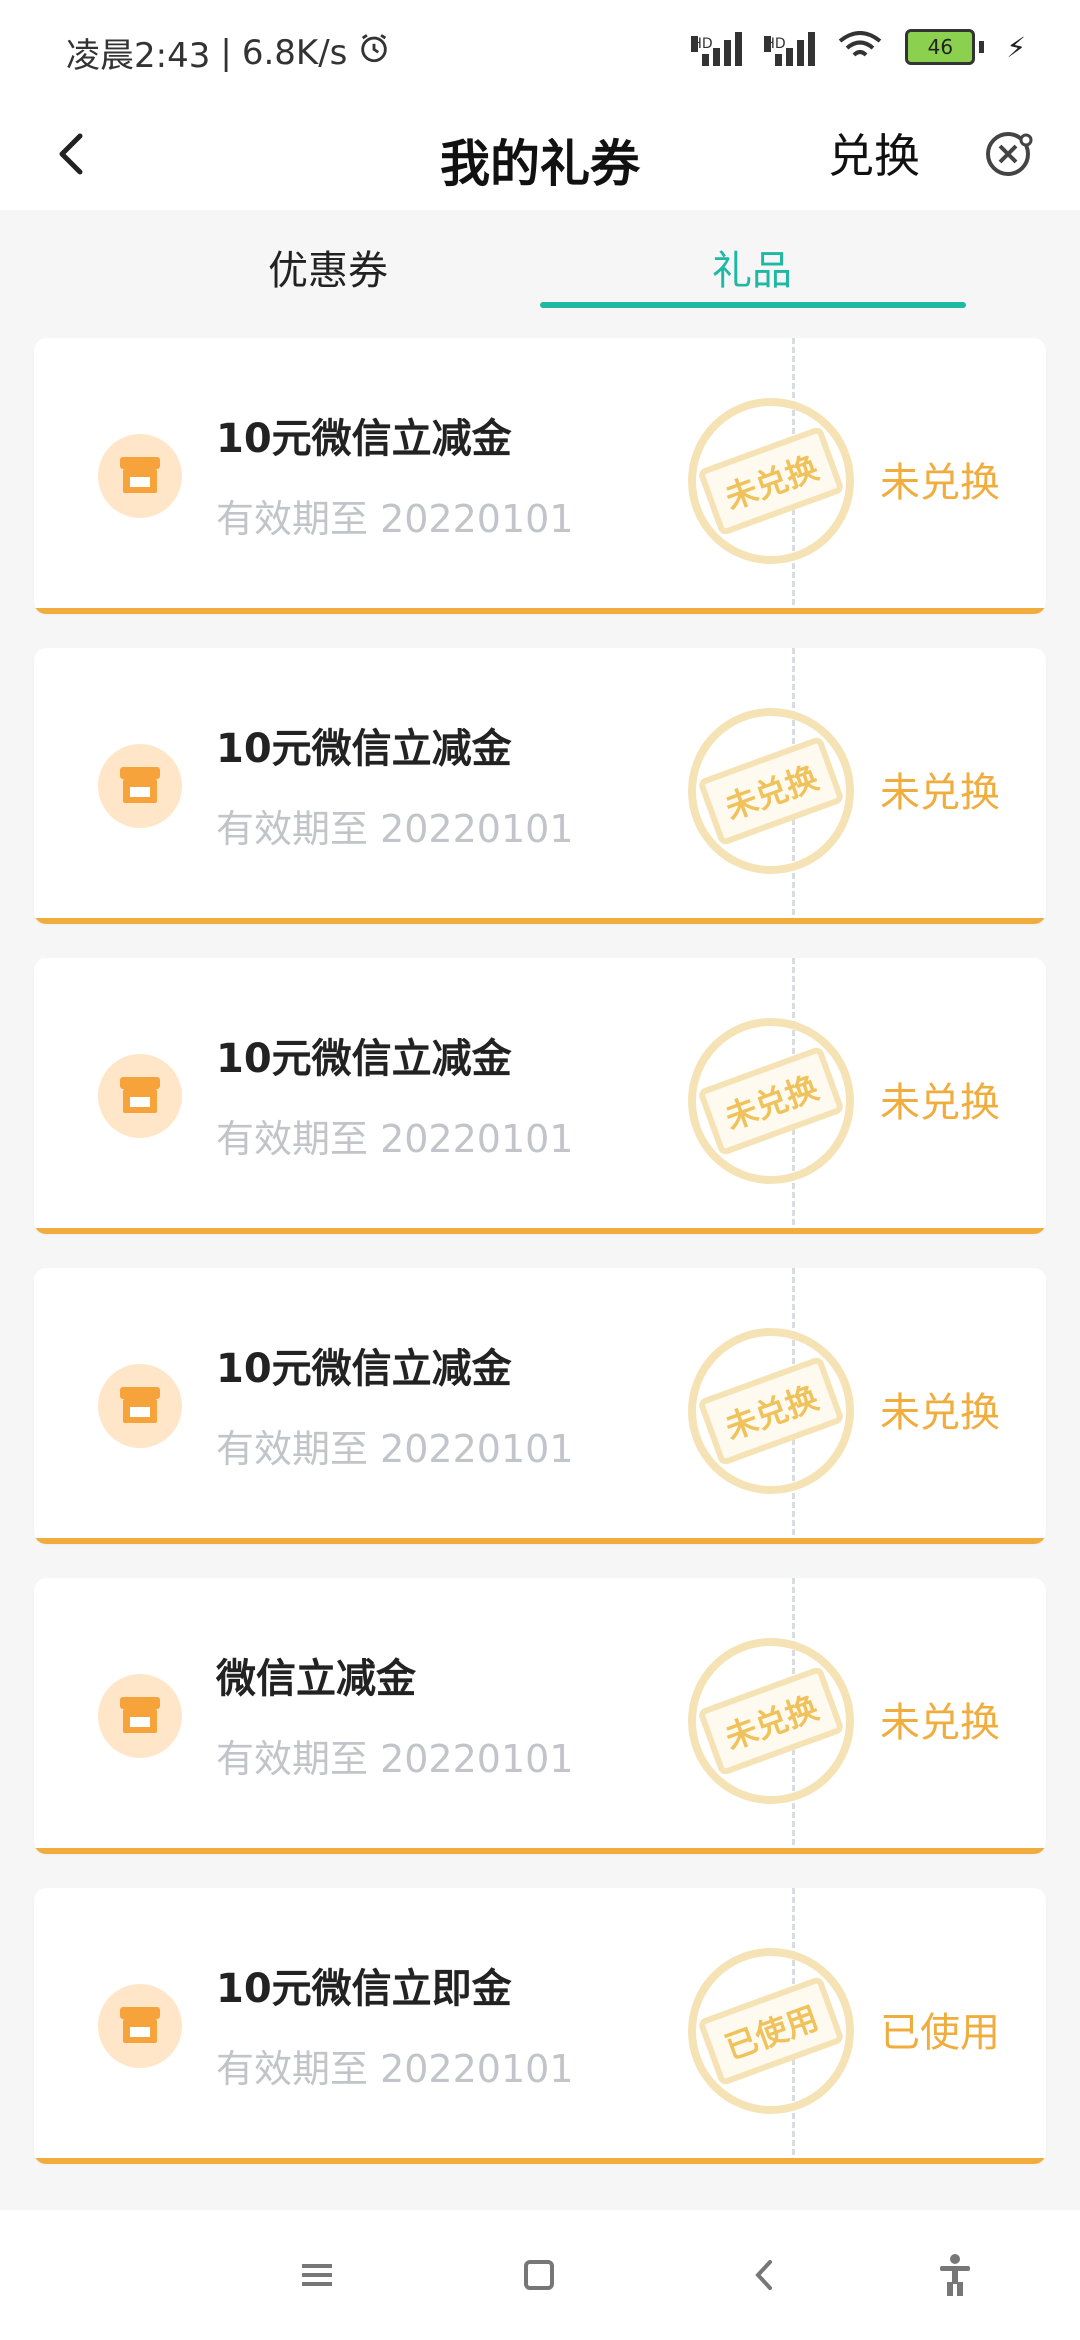 This screenshot has width=1080, height=2340. I want to click on status-time: 凌晨2:43, so click(138, 56).